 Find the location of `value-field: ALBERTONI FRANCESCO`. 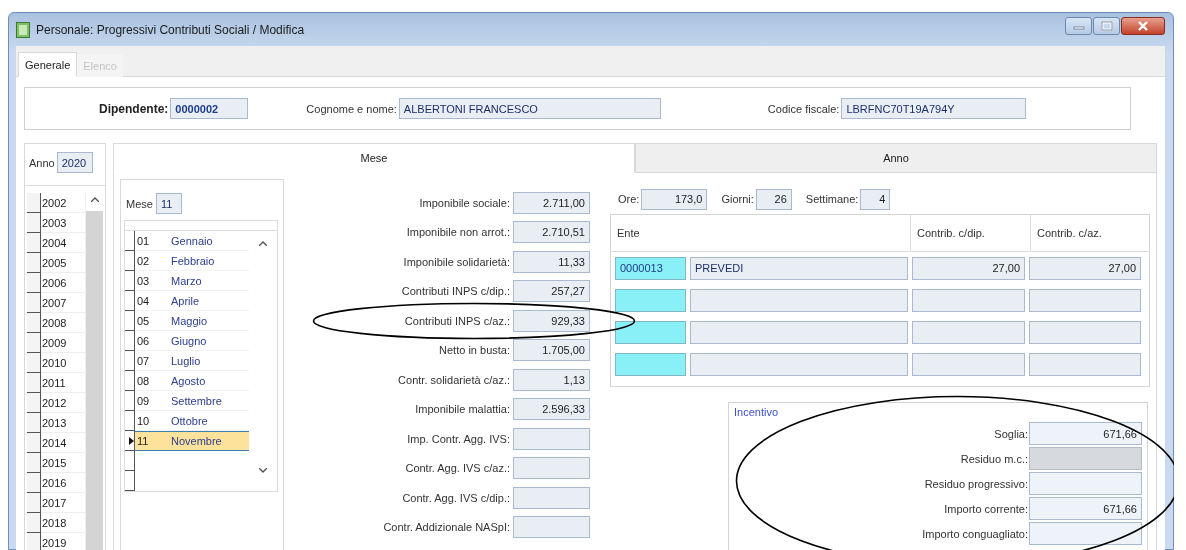

value-field: ALBERTONI FRANCESCO is located at coordinates (529, 108).